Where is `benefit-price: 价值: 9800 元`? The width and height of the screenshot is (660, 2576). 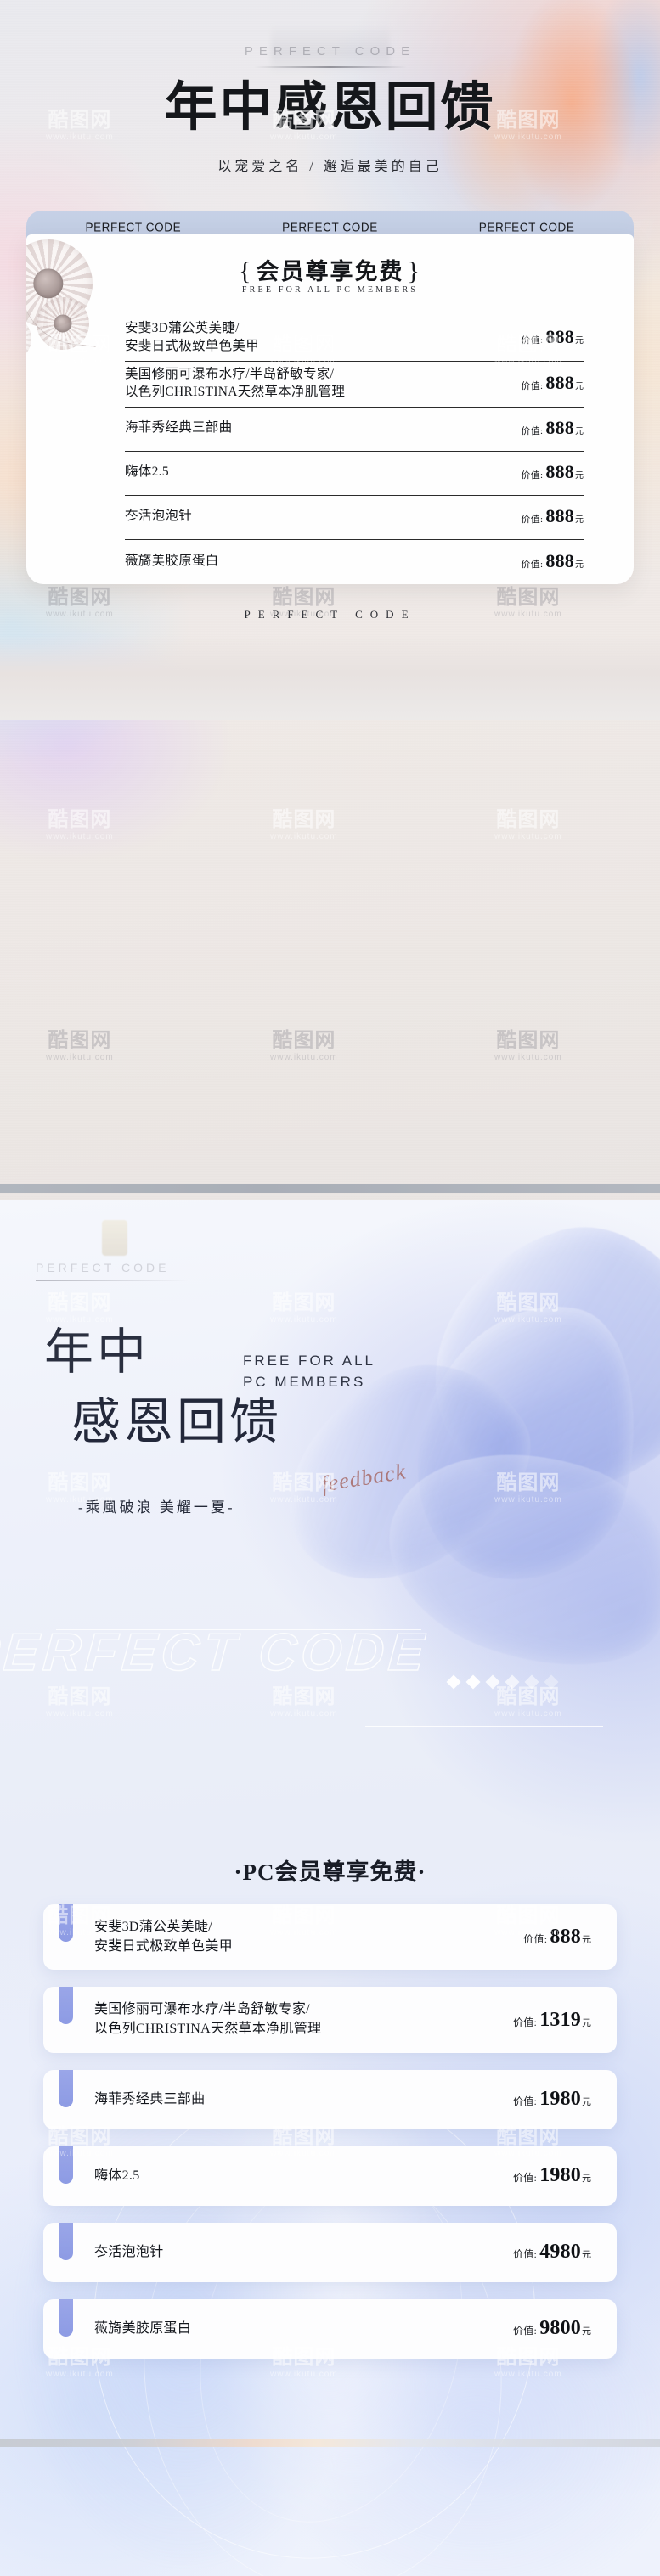 benefit-price: 价值: 9800 元 is located at coordinates (552, 2328).